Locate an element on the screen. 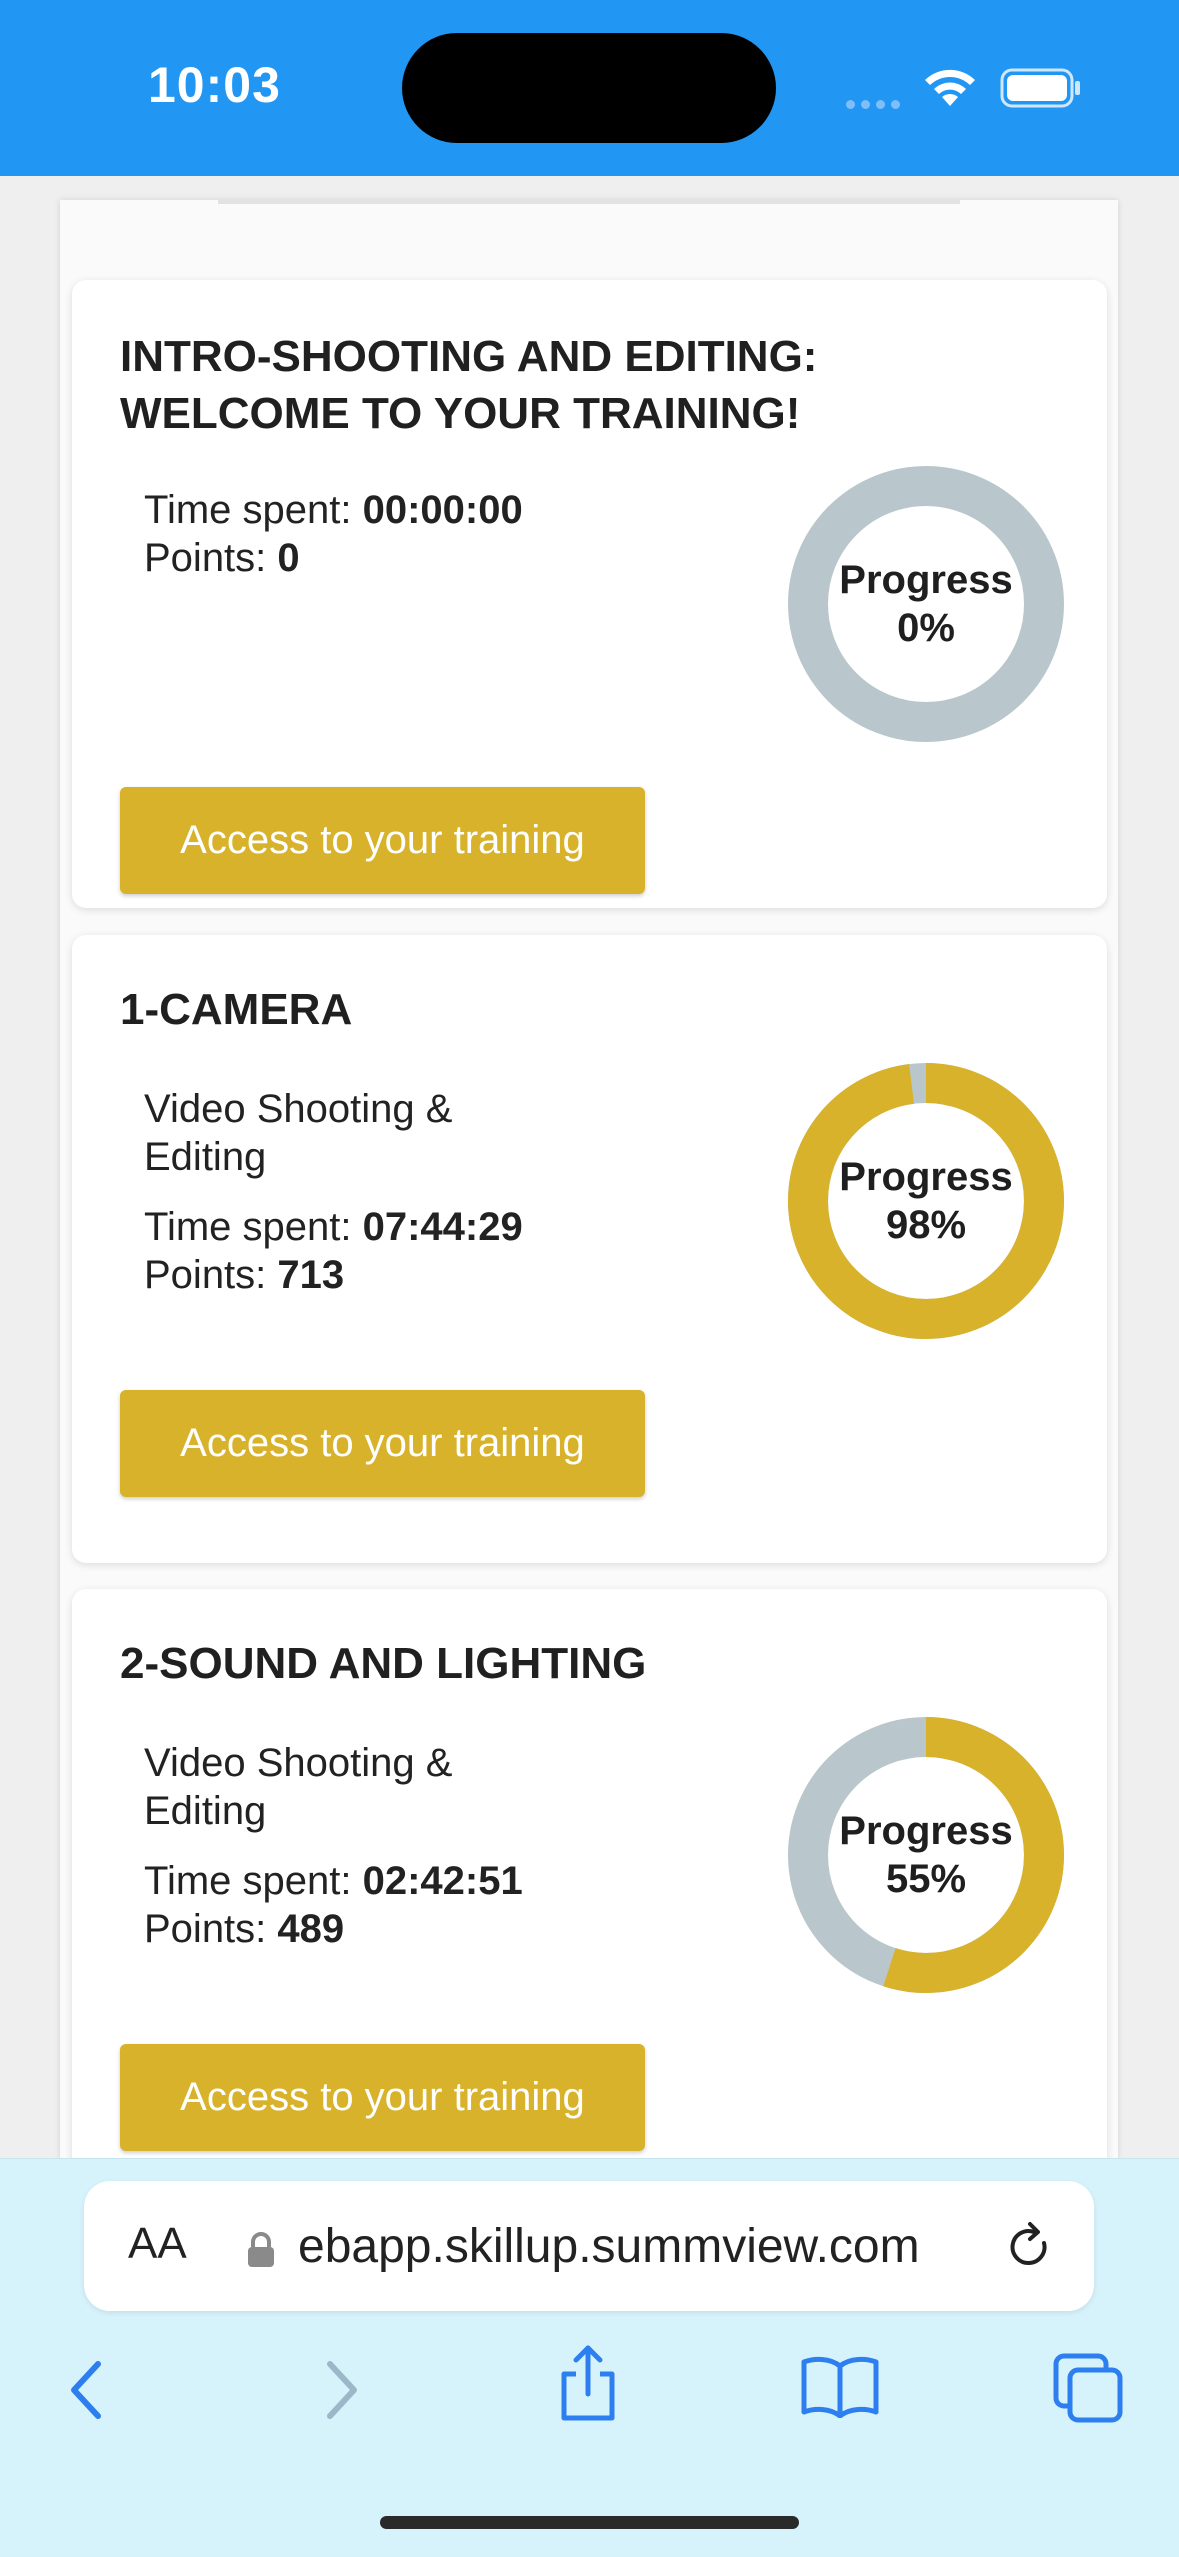  bookmarks-icon is located at coordinates (840, 2386).